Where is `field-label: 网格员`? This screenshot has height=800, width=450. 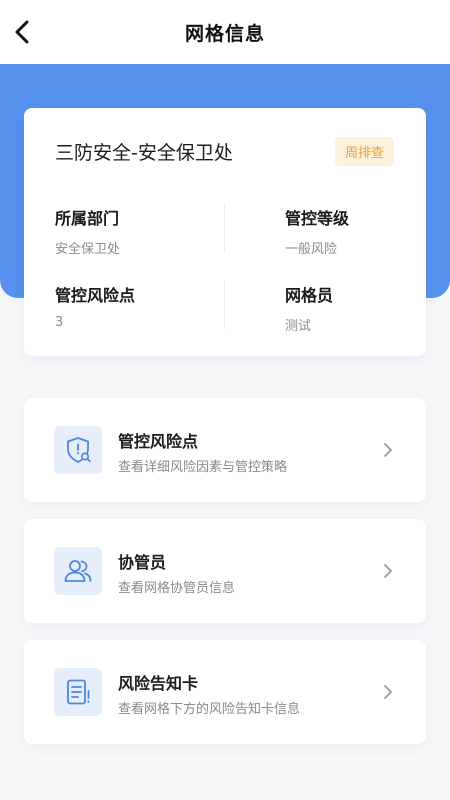 field-label: 网格员 is located at coordinates (309, 295).